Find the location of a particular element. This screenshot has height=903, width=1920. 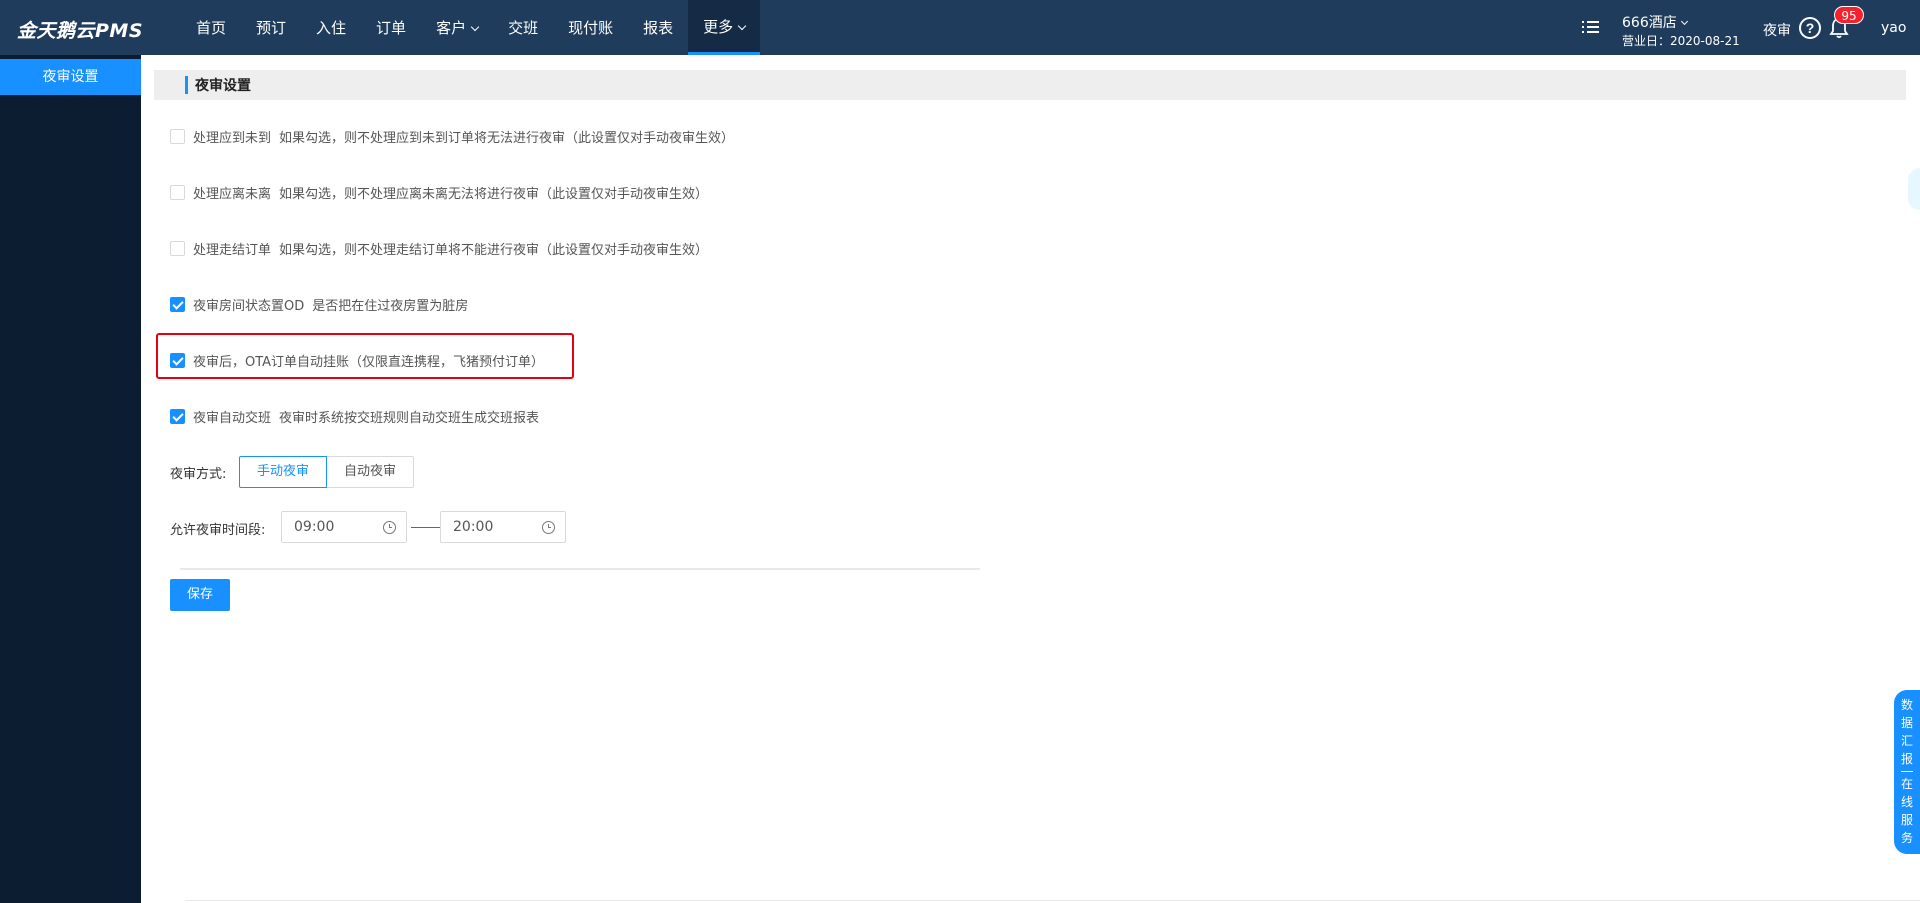

nav-item-more: 更多 is located at coordinates (724, 27).